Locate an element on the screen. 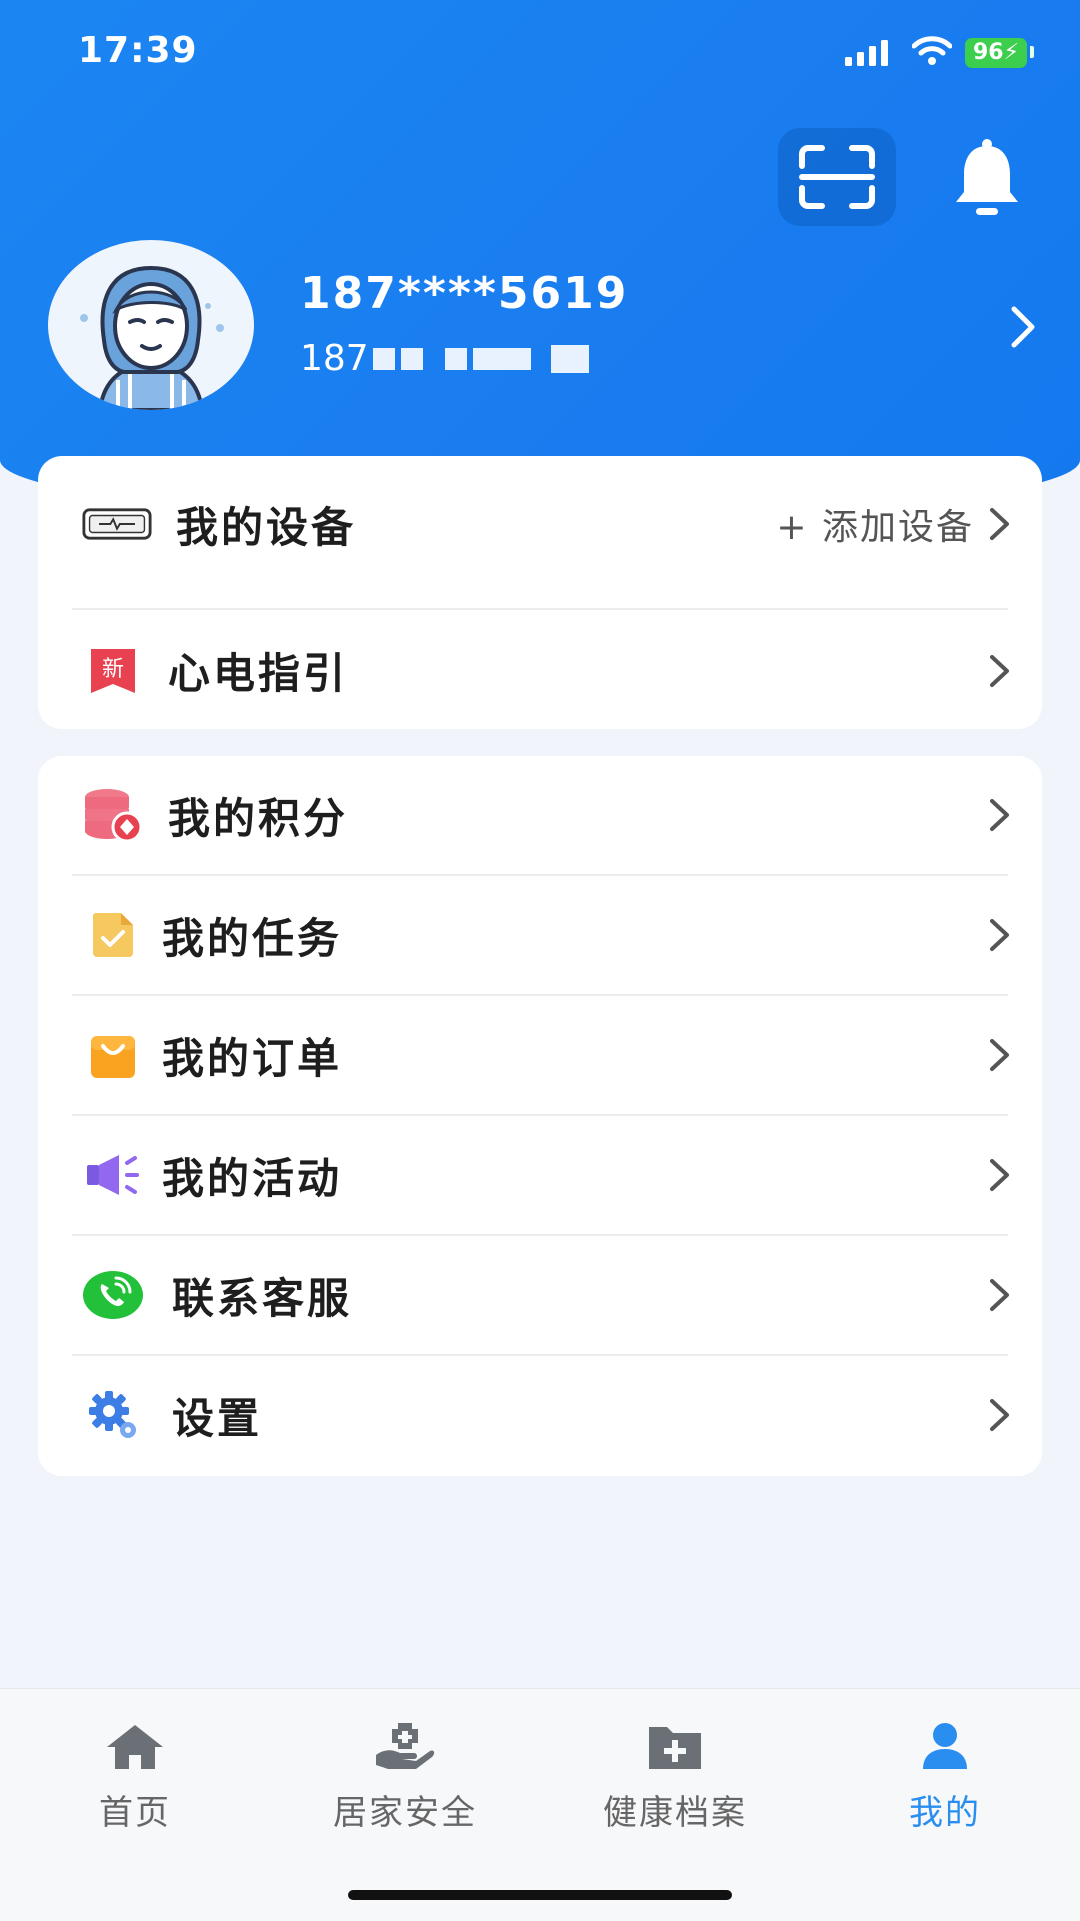  wifi-icon is located at coordinates (932, 50).